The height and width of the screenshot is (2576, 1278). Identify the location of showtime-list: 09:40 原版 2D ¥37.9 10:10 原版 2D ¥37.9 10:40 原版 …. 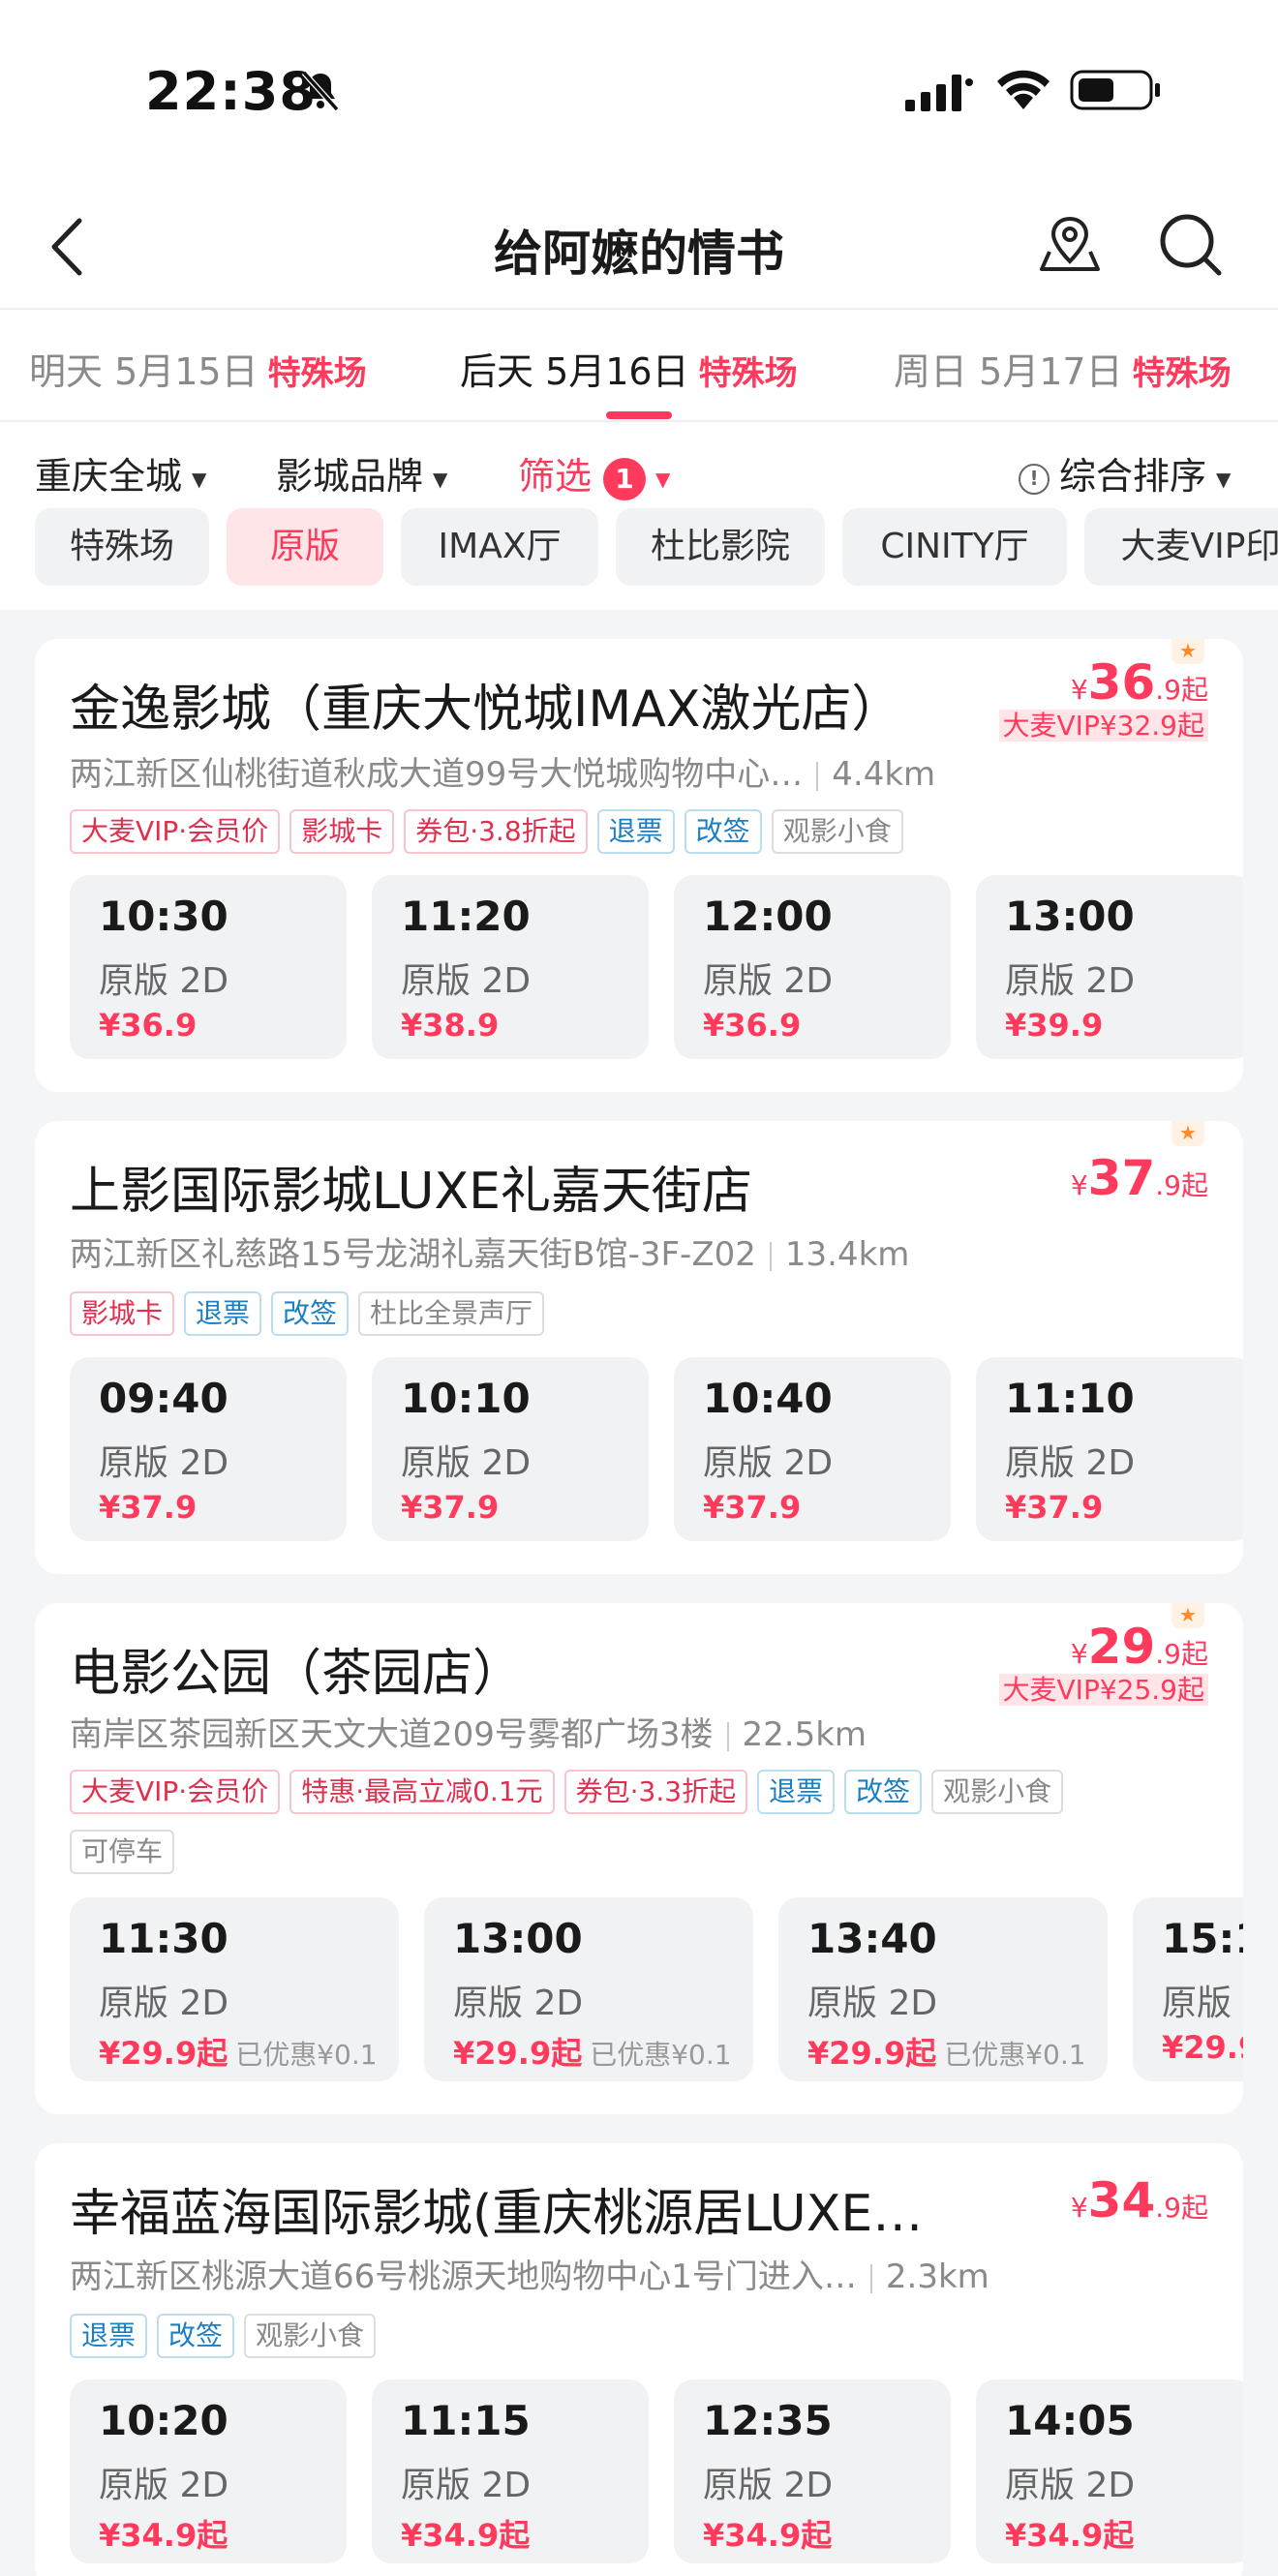
(656, 1449).